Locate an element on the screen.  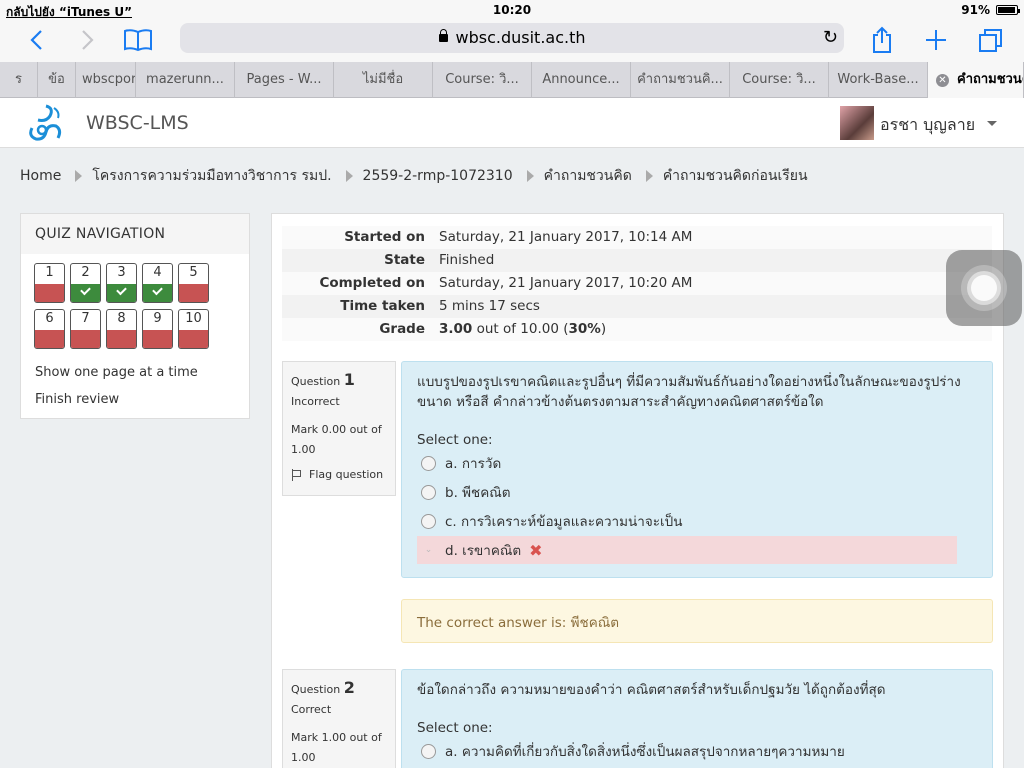
back-icon is located at coordinates (36, 40).